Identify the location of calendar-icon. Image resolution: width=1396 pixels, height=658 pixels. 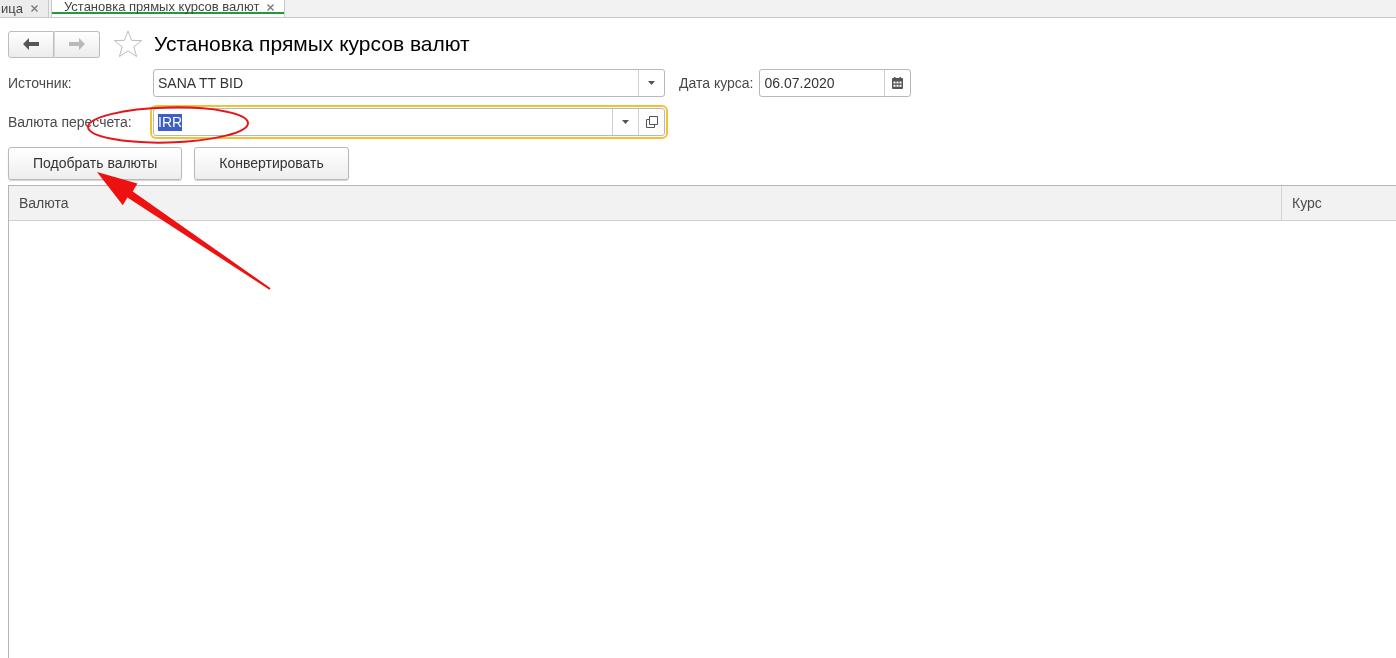
(898, 83).